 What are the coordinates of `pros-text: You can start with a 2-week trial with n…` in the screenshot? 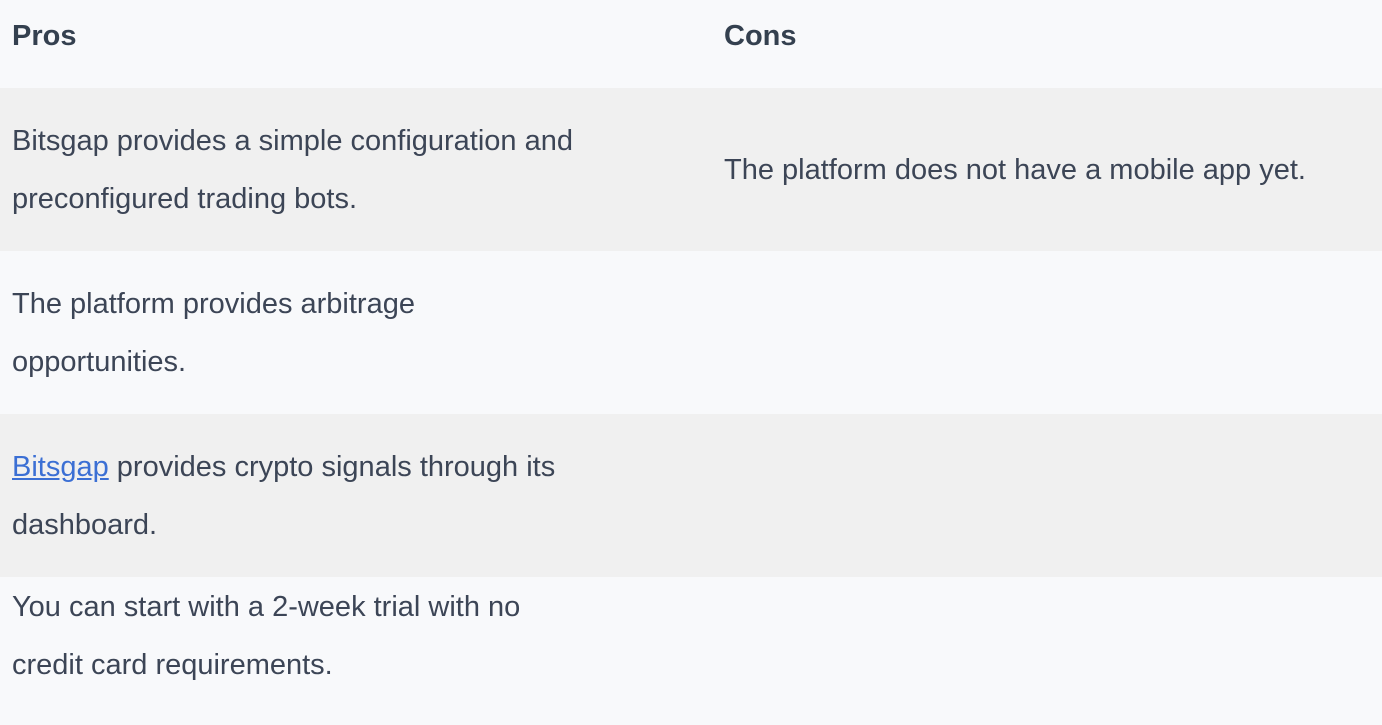 It's located at (266, 636).